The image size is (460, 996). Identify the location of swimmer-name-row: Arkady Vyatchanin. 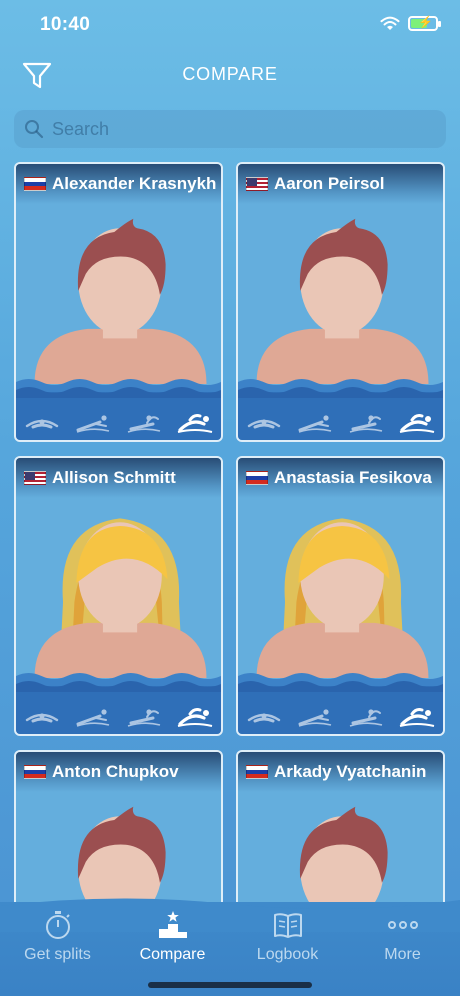
(336, 772).